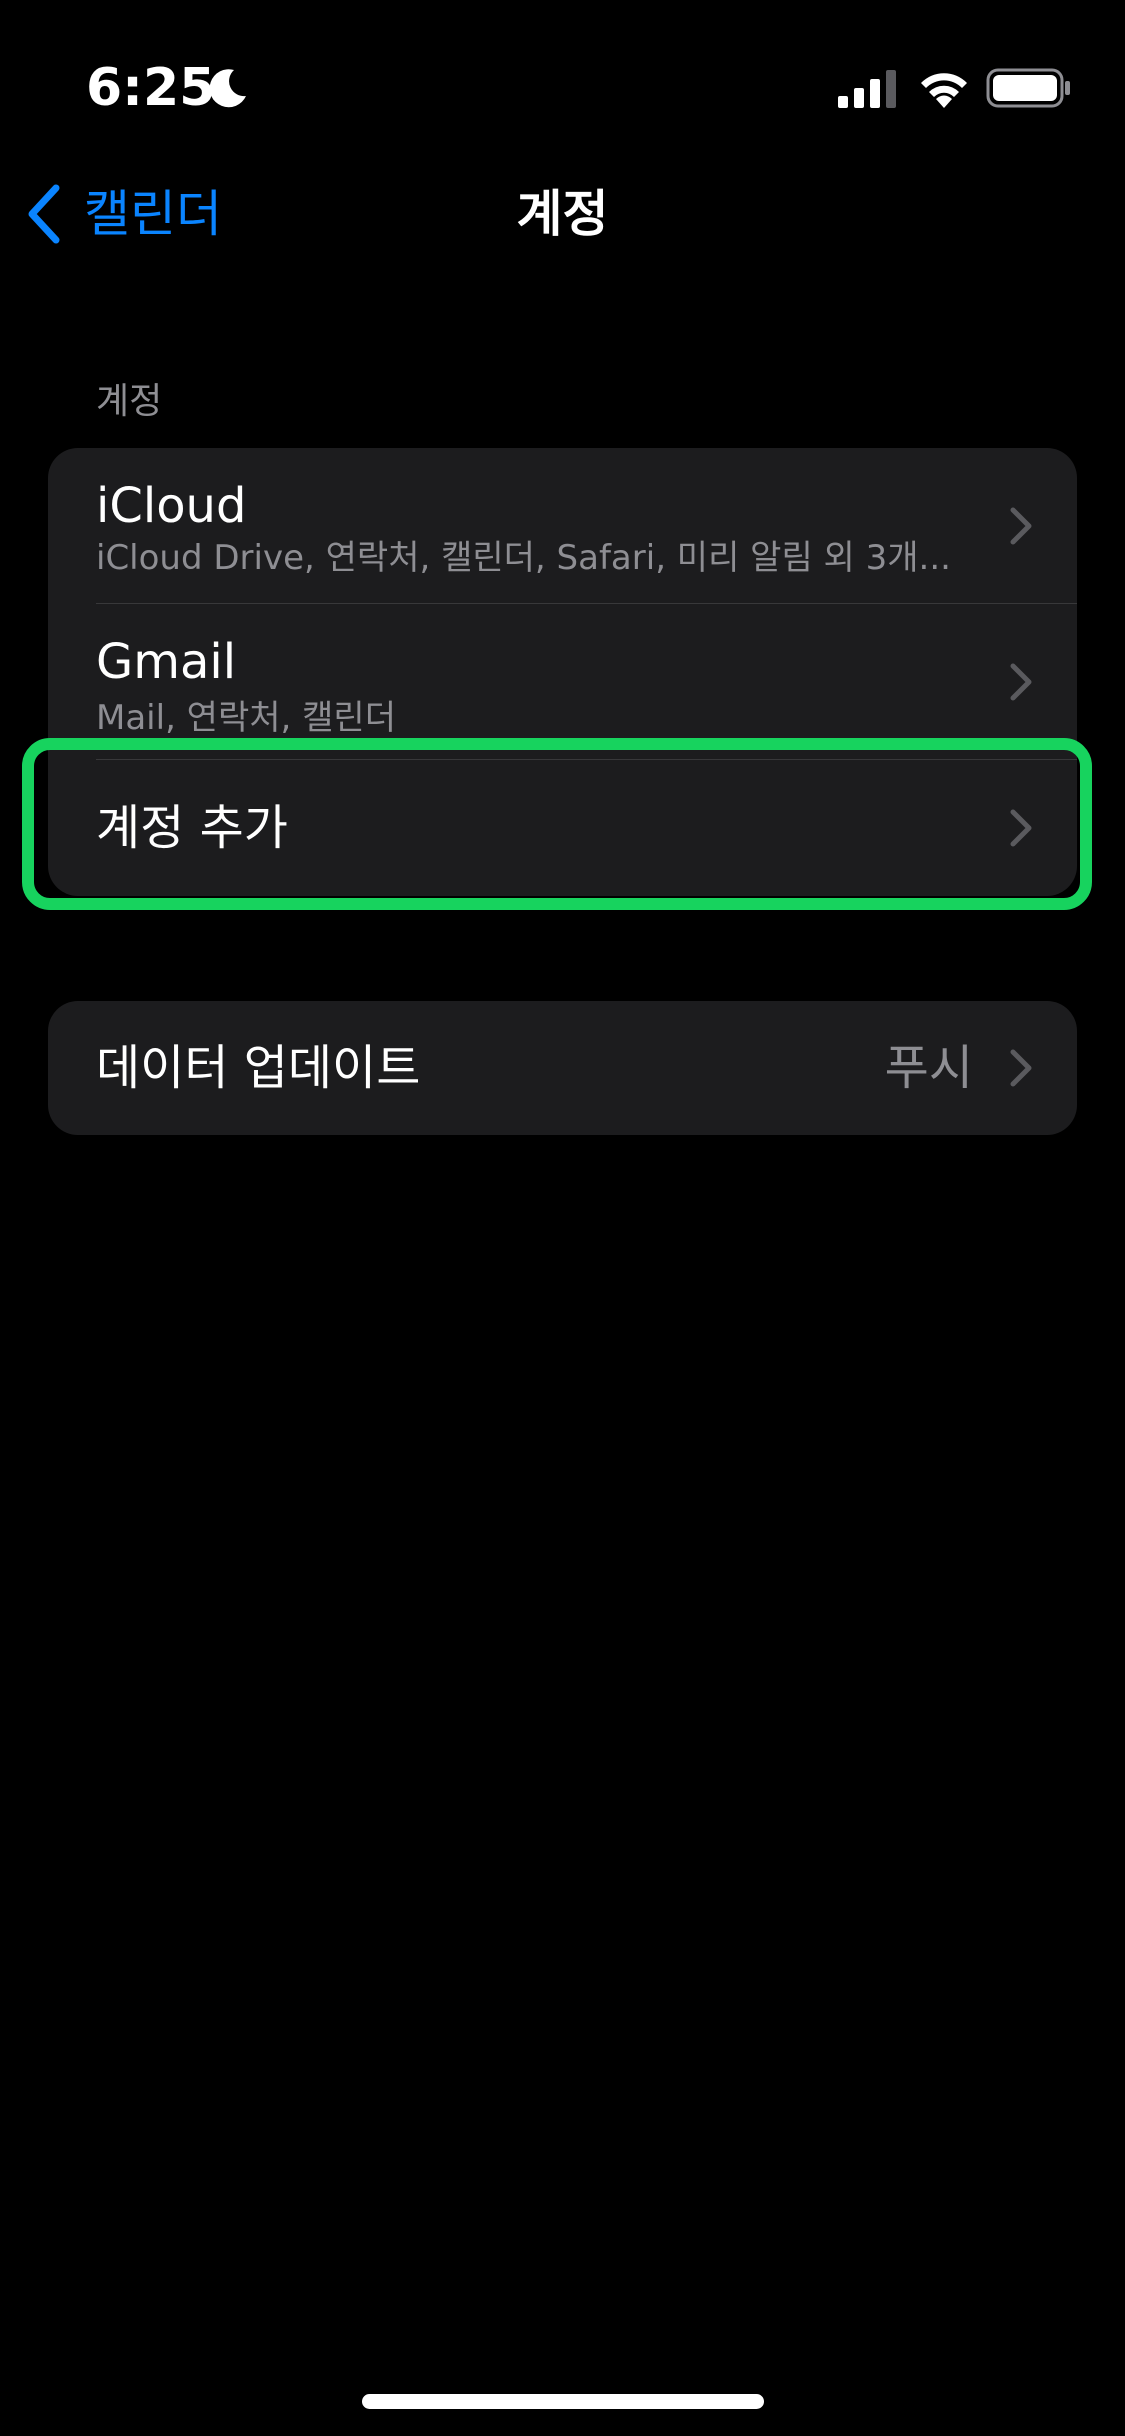 The image size is (1125, 2436). I want to click on status-time: 6:25, so click(151, 88).